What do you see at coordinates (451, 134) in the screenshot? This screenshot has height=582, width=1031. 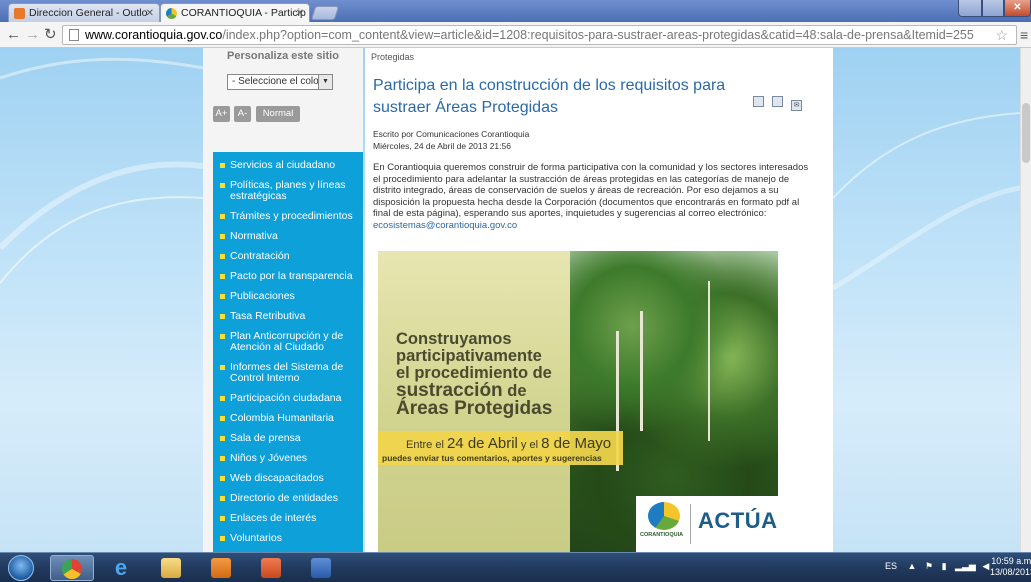 I see `author: Escrito por Comunicaciones Corantioquia` at bounding box center [451, 134].